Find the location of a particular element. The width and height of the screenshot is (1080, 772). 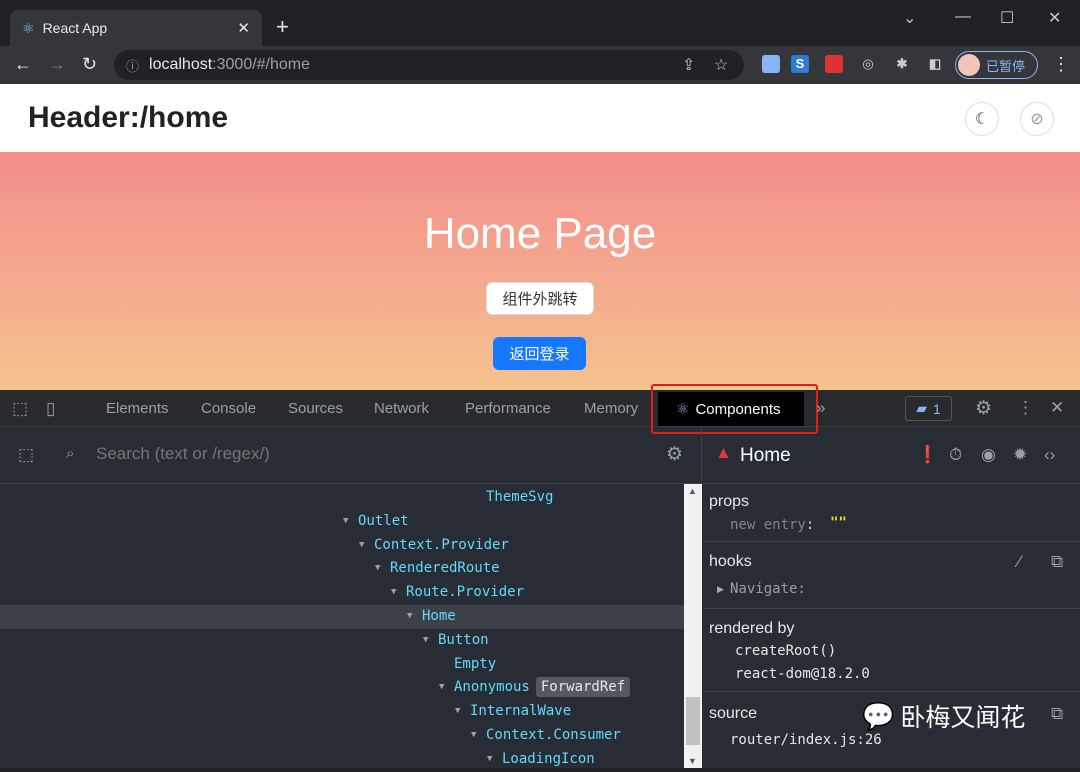

magic-wand-icon: ⁄ is located at coordinates (1019, 562).